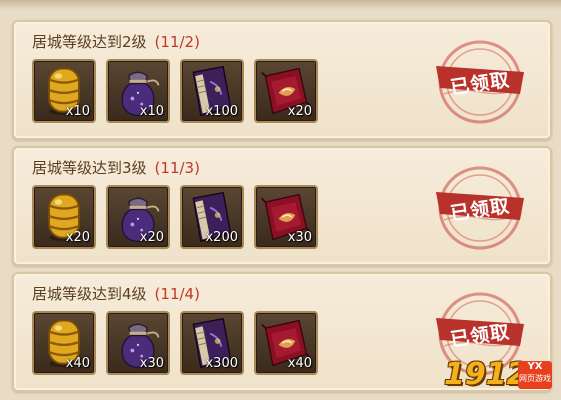  I want to click on top-border, so click(280, 5).